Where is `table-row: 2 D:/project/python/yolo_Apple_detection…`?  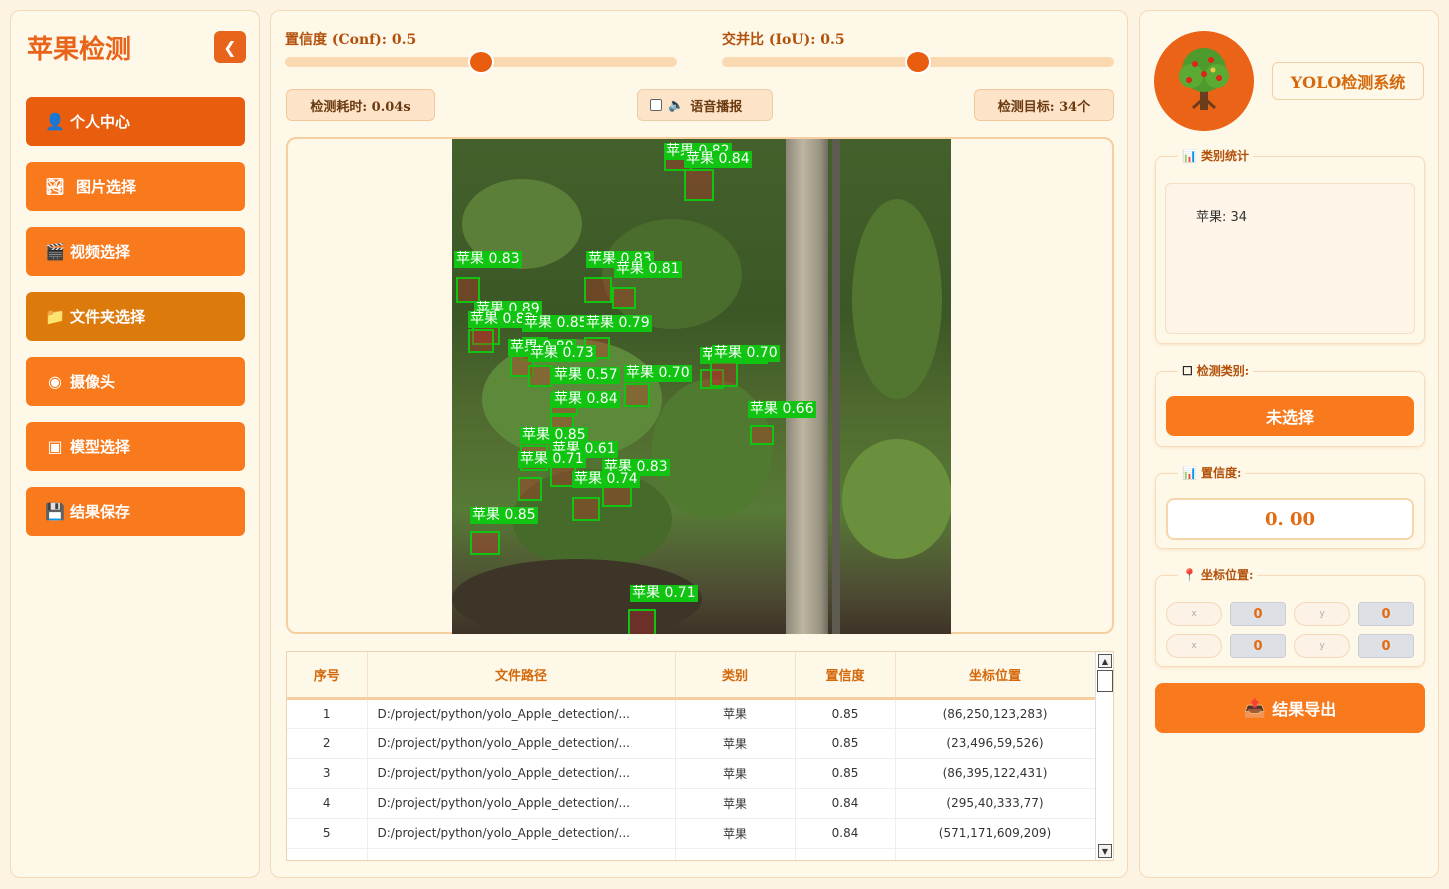 table-row: 2 D:/project/python/yolo_Apple_detection… is located at coordinates (691, 743).